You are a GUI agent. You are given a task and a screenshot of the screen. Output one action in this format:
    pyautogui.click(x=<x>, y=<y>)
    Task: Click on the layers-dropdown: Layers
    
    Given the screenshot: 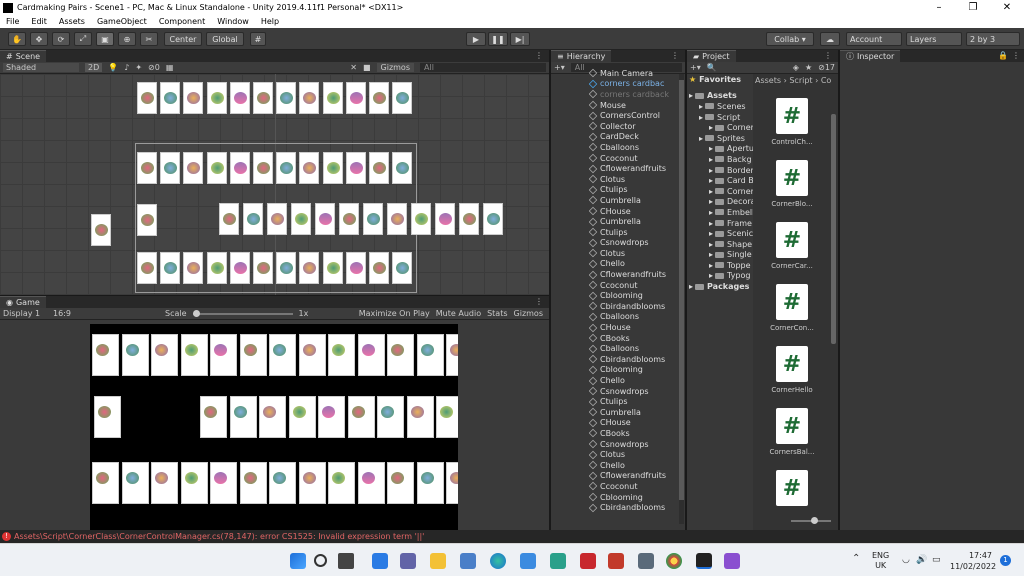 What is the action you would take?
    pyautogui.click(x=934, y=39)
    